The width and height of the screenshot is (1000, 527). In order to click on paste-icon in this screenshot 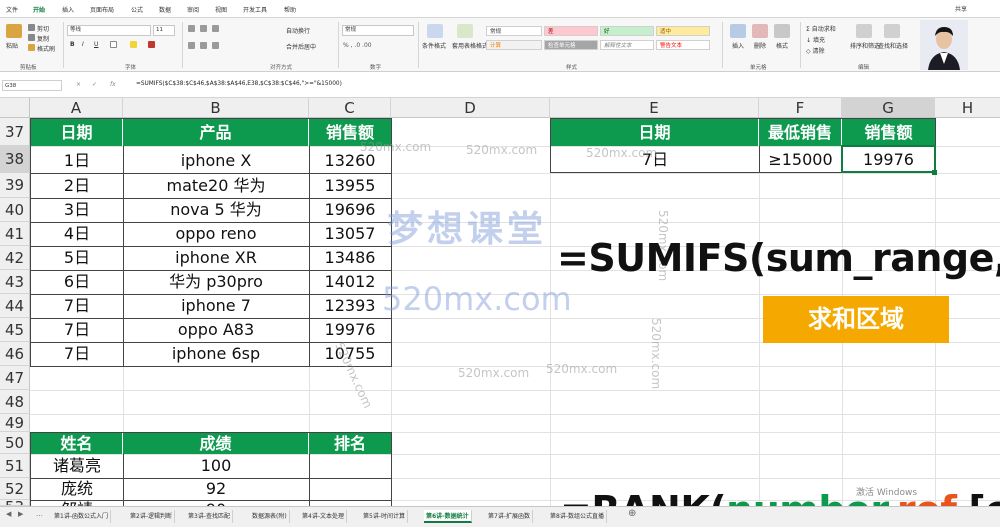, I will do `click(14, 31)`.